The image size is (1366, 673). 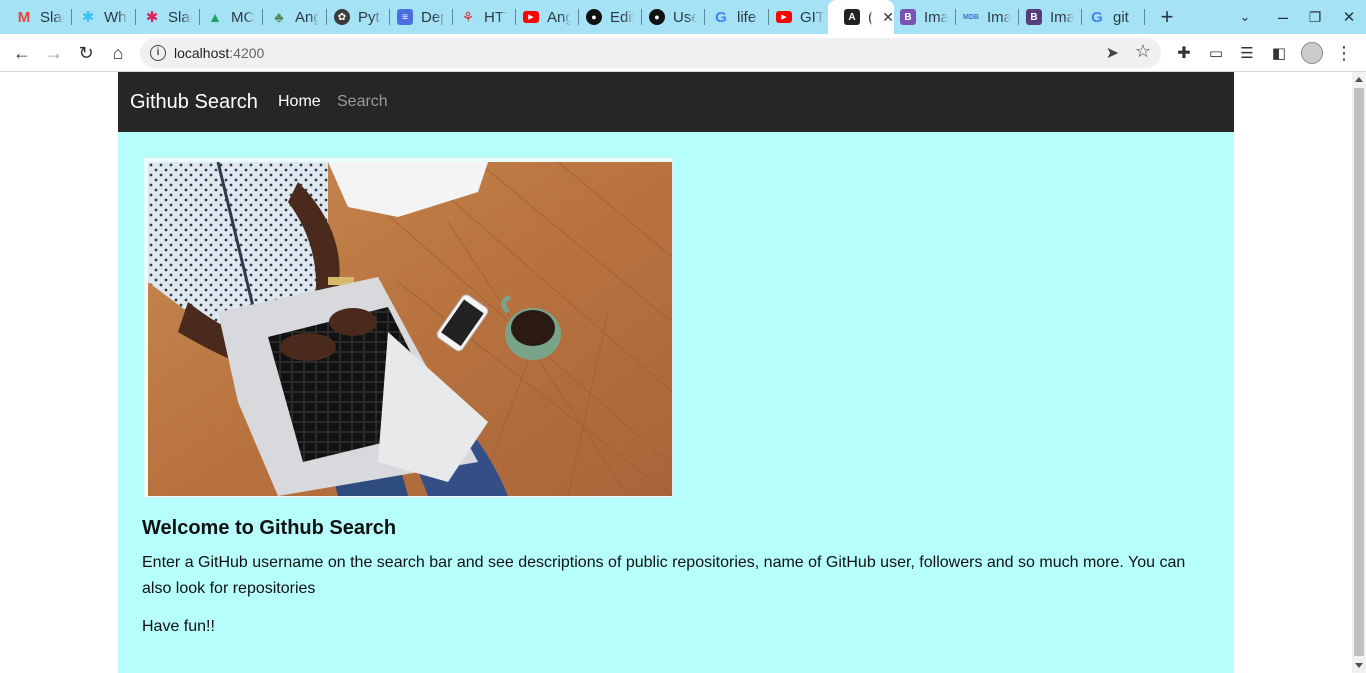 I want to click on browser-tab: ✱ Slac, so click(x=164, y=17).